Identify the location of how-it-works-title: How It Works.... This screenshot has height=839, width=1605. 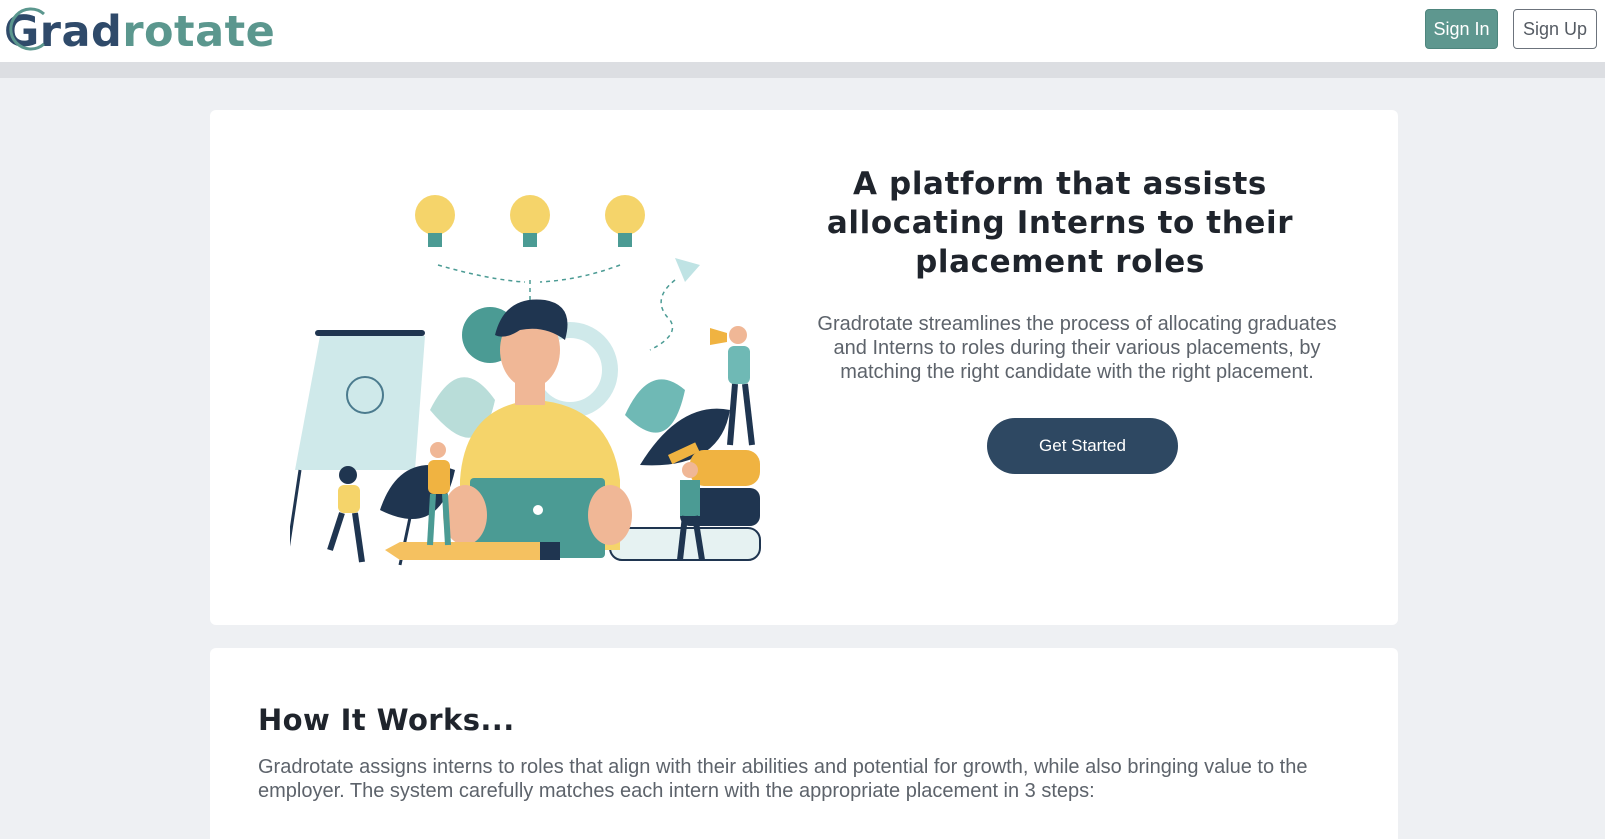
(386, 720).